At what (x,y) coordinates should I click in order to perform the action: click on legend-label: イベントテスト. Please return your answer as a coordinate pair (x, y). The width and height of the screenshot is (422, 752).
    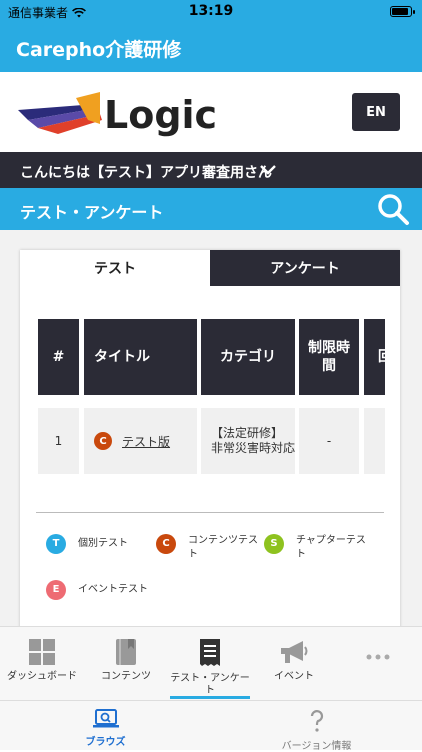
    Looking at the image, I should click on (113, 589).